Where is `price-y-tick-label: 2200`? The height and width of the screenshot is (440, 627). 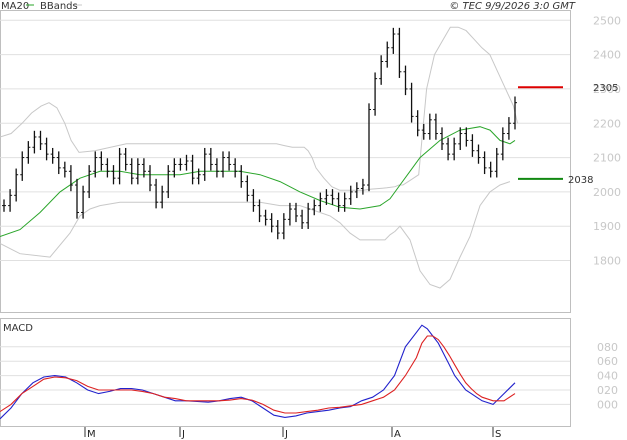
price-y-tick-label: 2200 is located at coordinates (607, 123).